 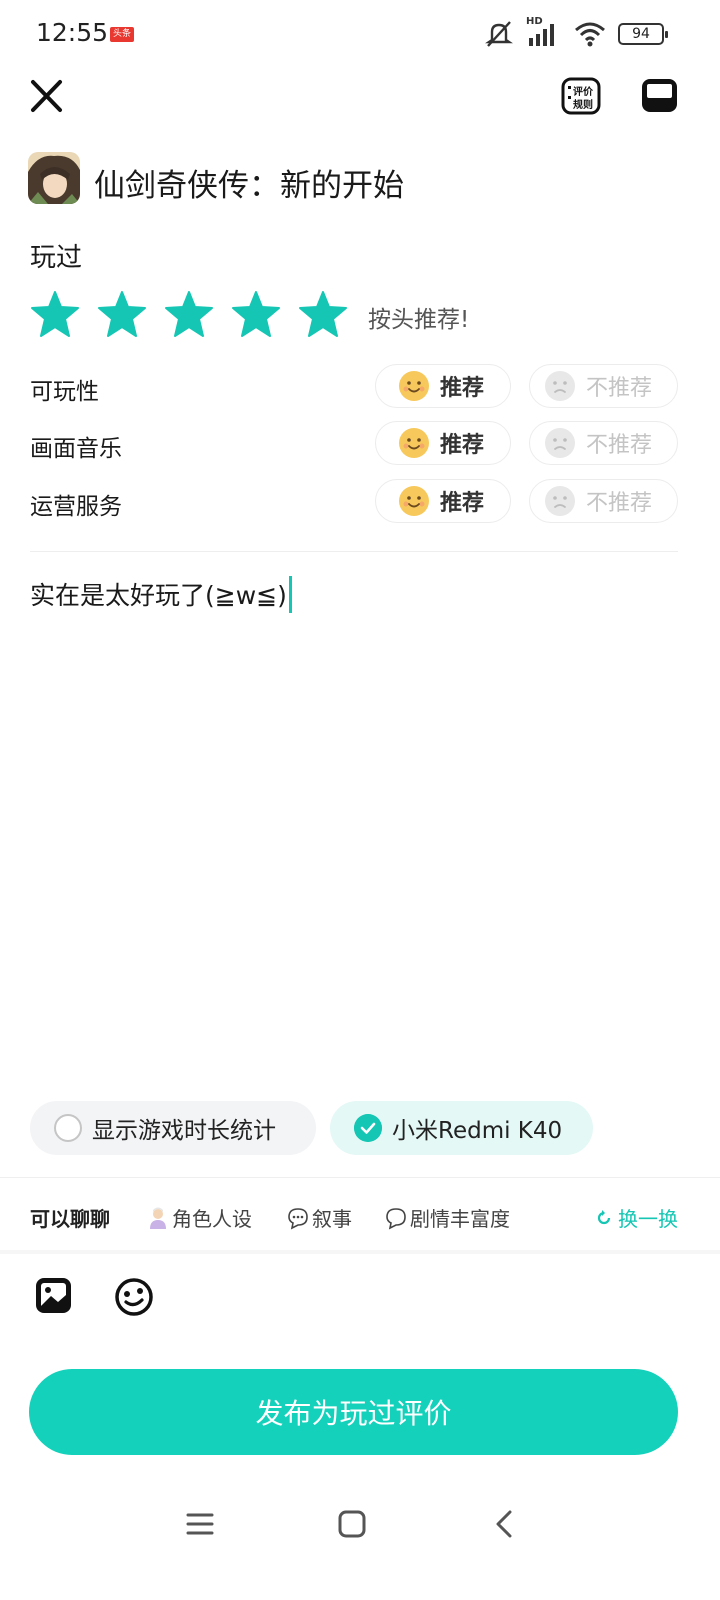 I want to click on image-icon, so click(x=53, y=1295).